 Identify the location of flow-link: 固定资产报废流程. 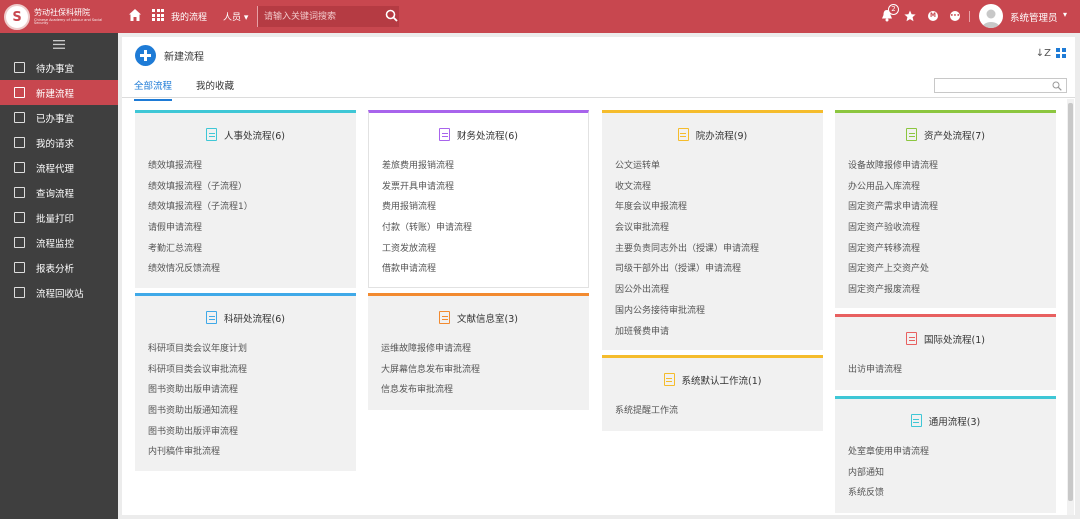
(952, 290).